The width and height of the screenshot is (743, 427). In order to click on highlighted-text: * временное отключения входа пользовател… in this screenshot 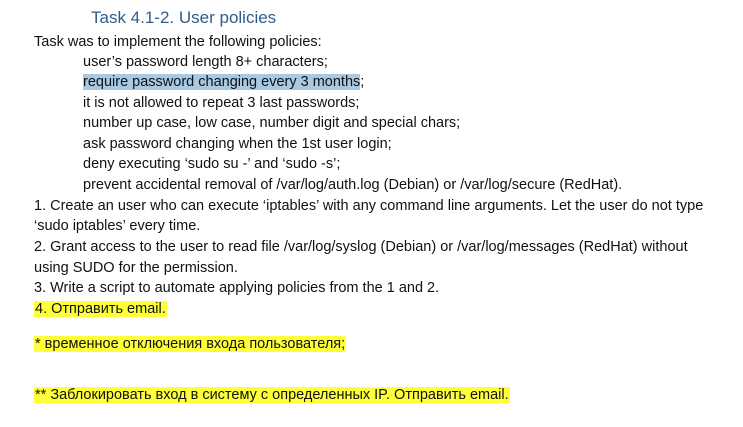, I will do `click(190, 344)`.